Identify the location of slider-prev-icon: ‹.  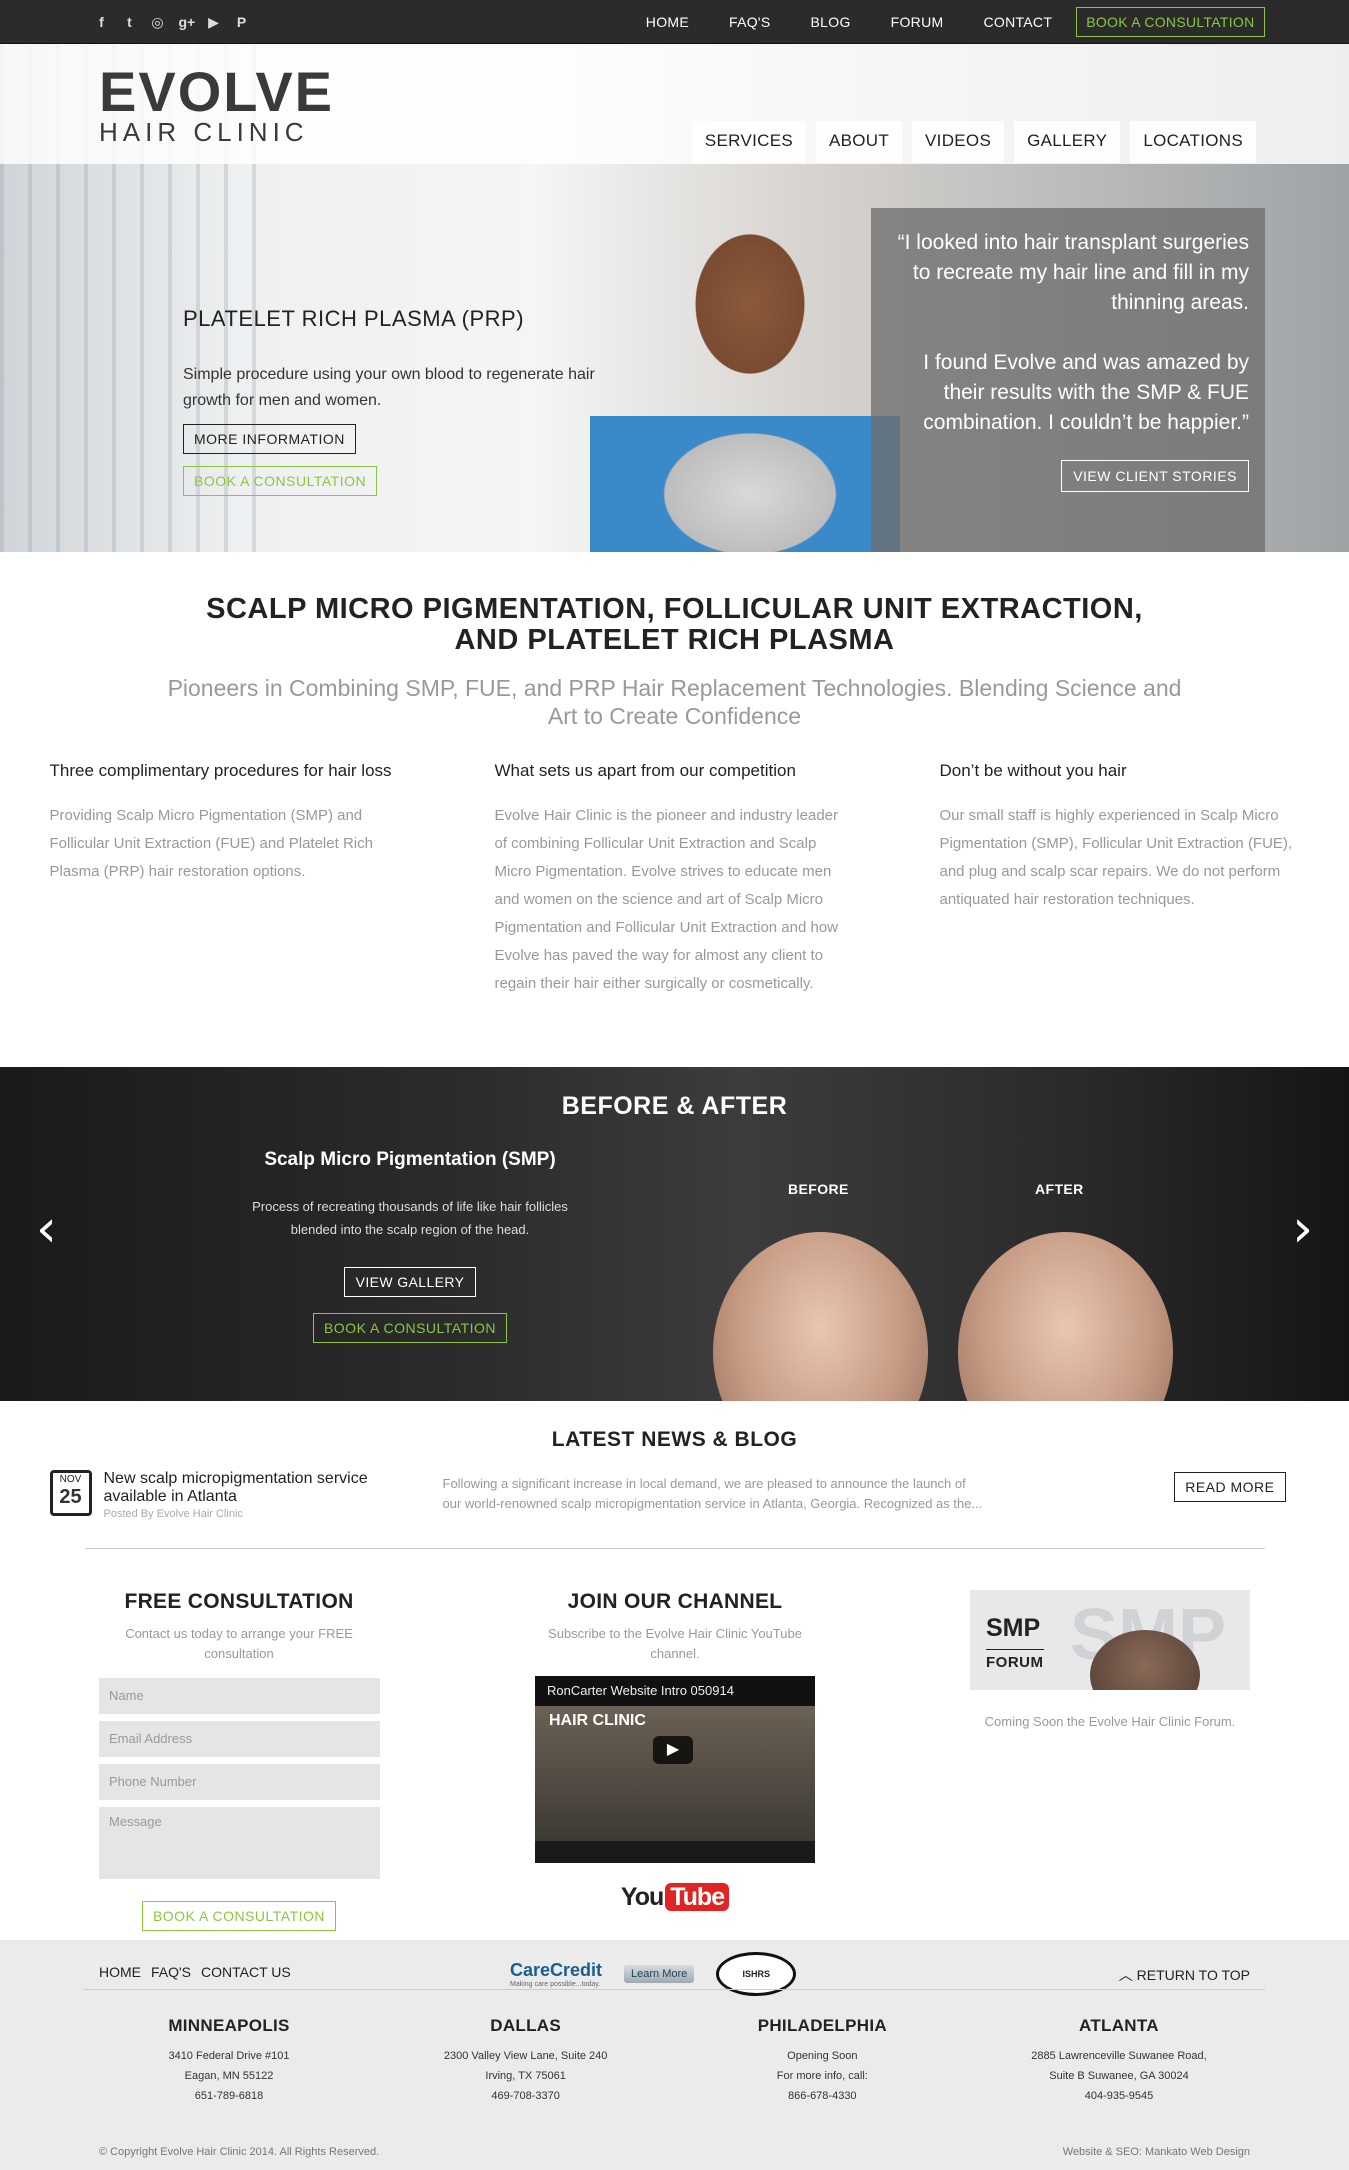
(46, 1229).